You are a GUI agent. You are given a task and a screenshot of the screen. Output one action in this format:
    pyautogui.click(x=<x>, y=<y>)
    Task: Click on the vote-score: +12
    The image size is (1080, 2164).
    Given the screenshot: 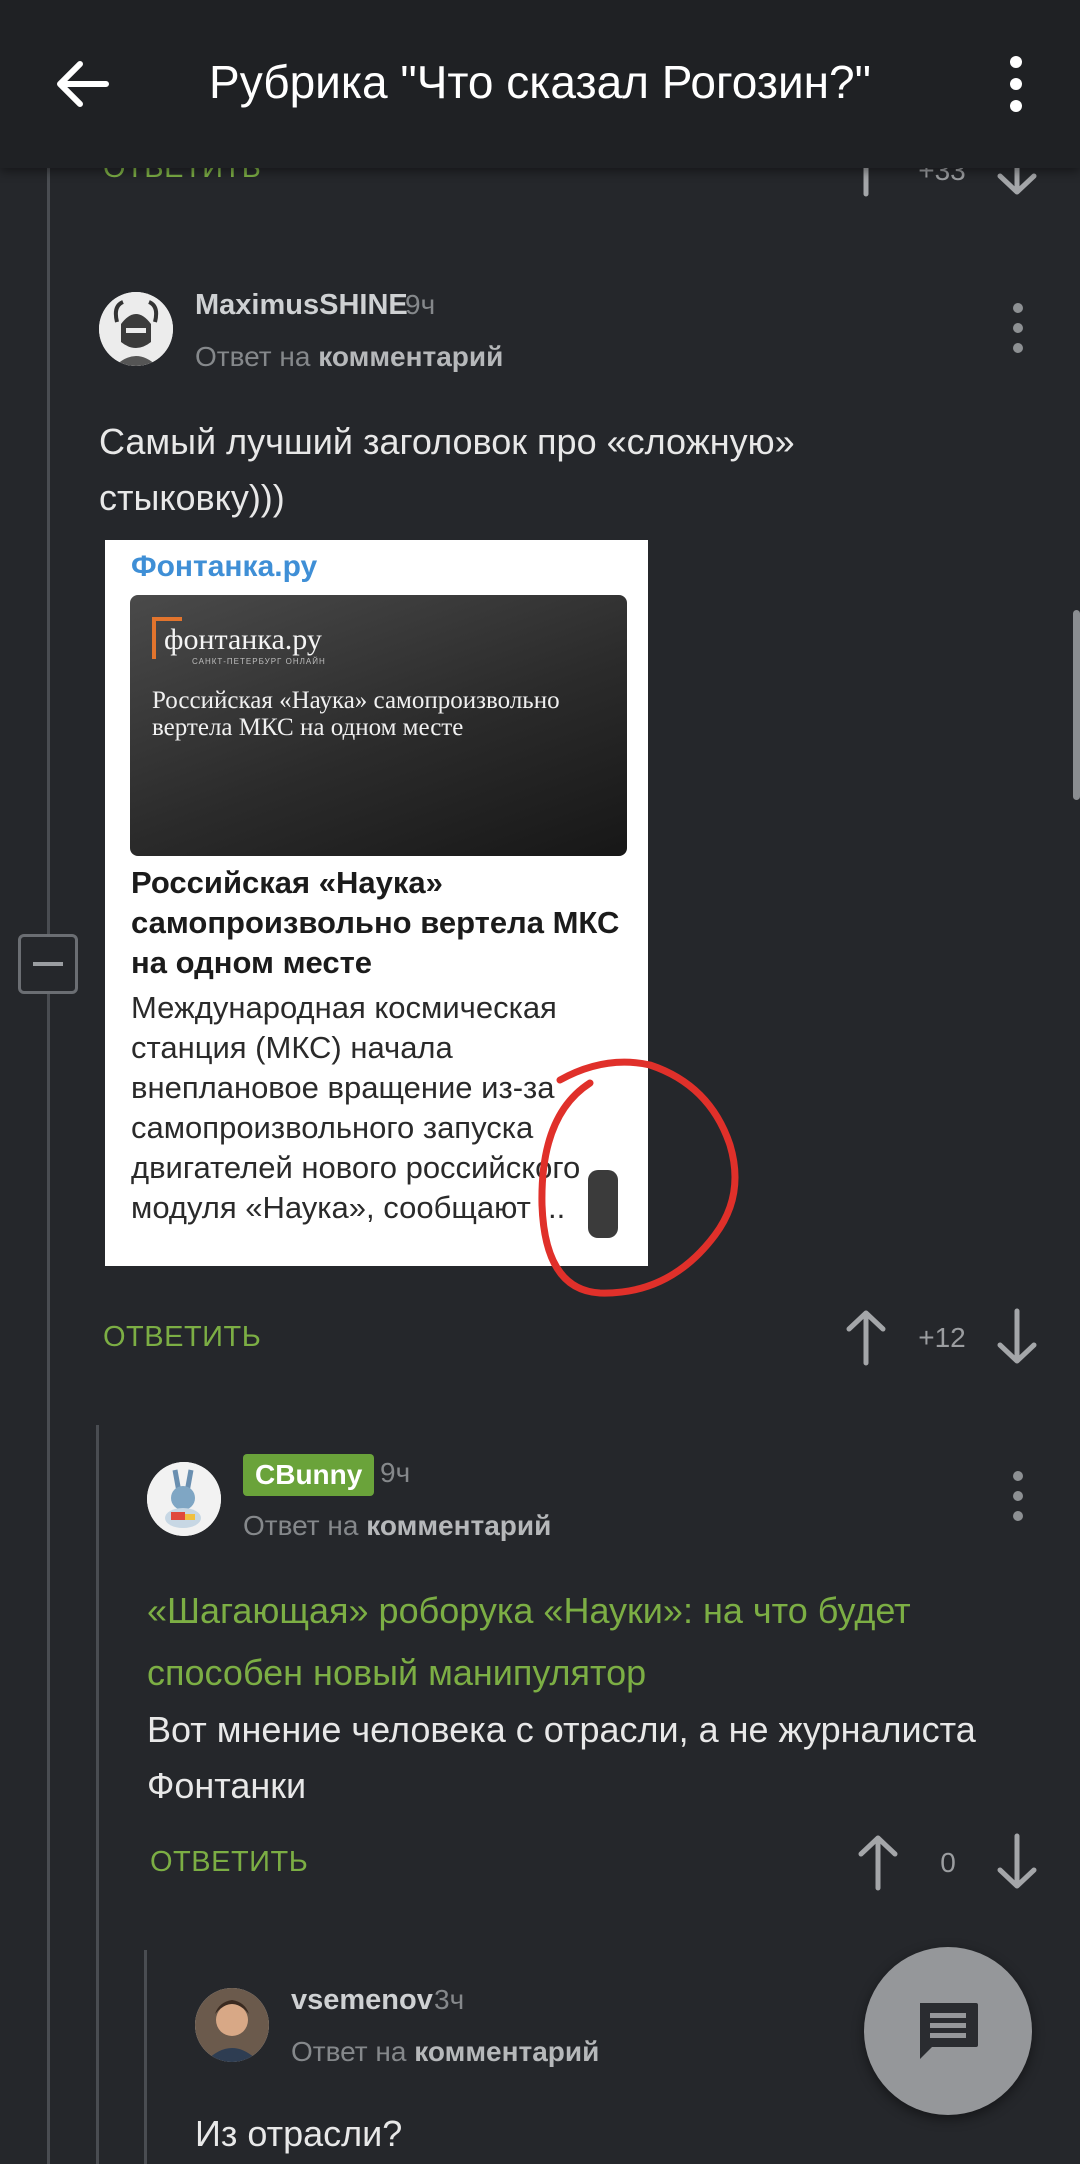 What is the action you would take?
    pyautogui.click(x=942, y=1337)
    